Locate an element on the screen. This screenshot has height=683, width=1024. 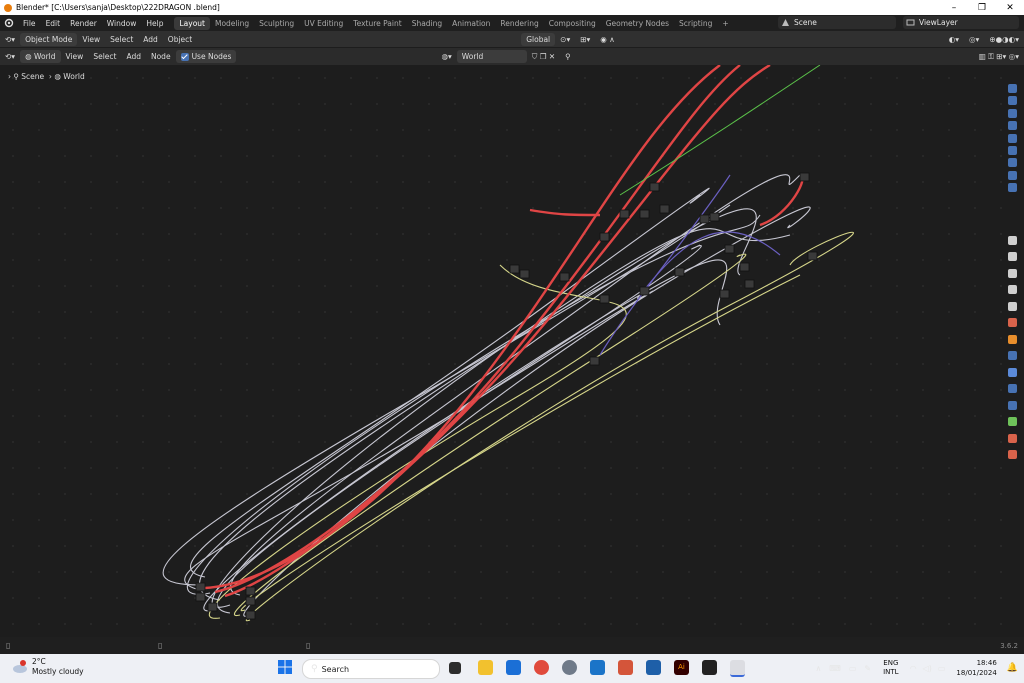
tab-geometry-nodes: Geometry Nodes is located at coordinates (637, 23).